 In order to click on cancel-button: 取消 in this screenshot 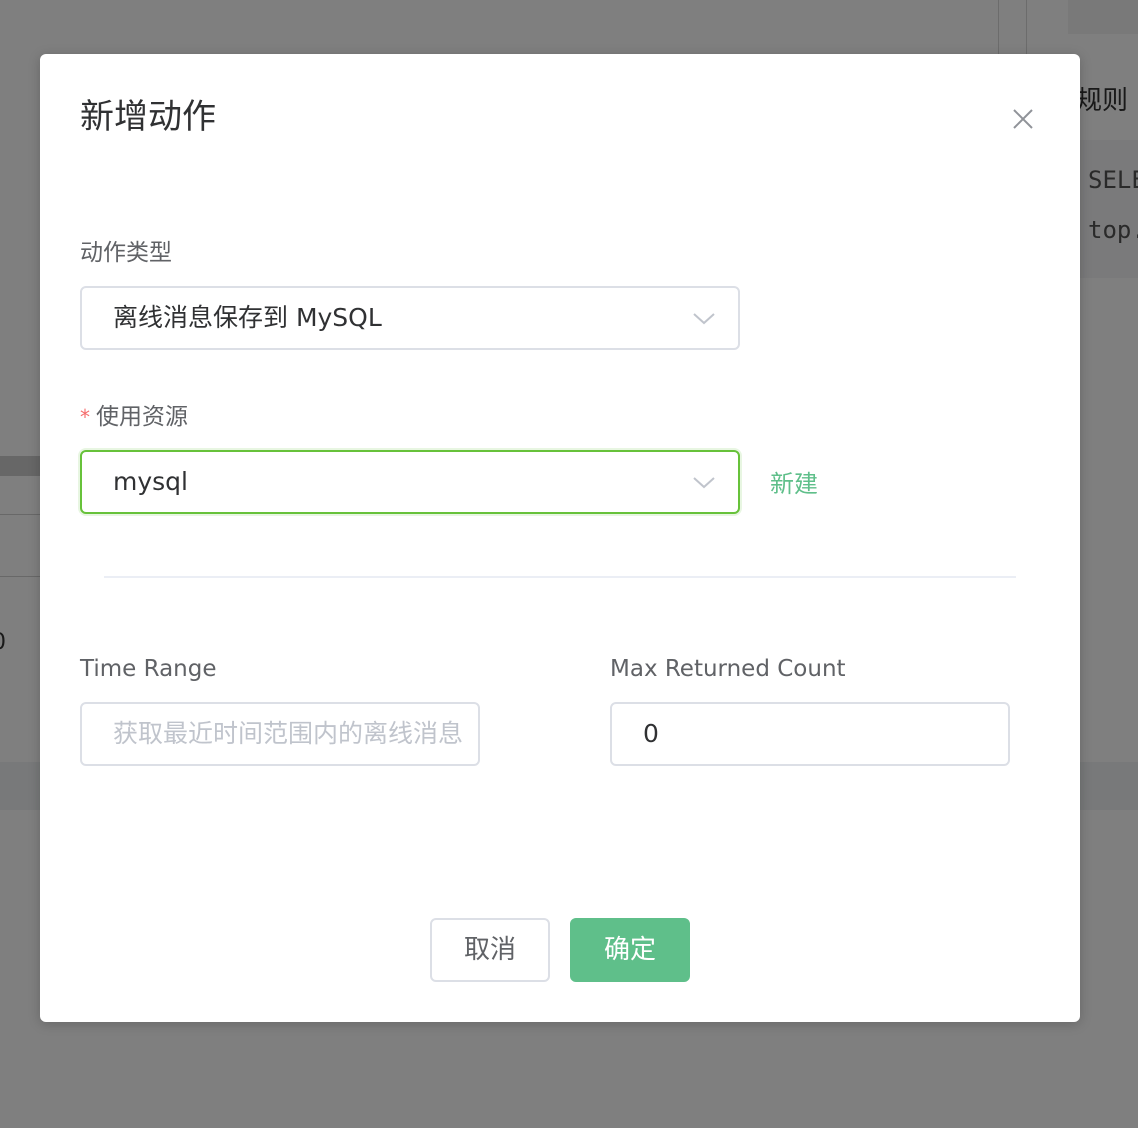, I will do `click(490, 950)`.